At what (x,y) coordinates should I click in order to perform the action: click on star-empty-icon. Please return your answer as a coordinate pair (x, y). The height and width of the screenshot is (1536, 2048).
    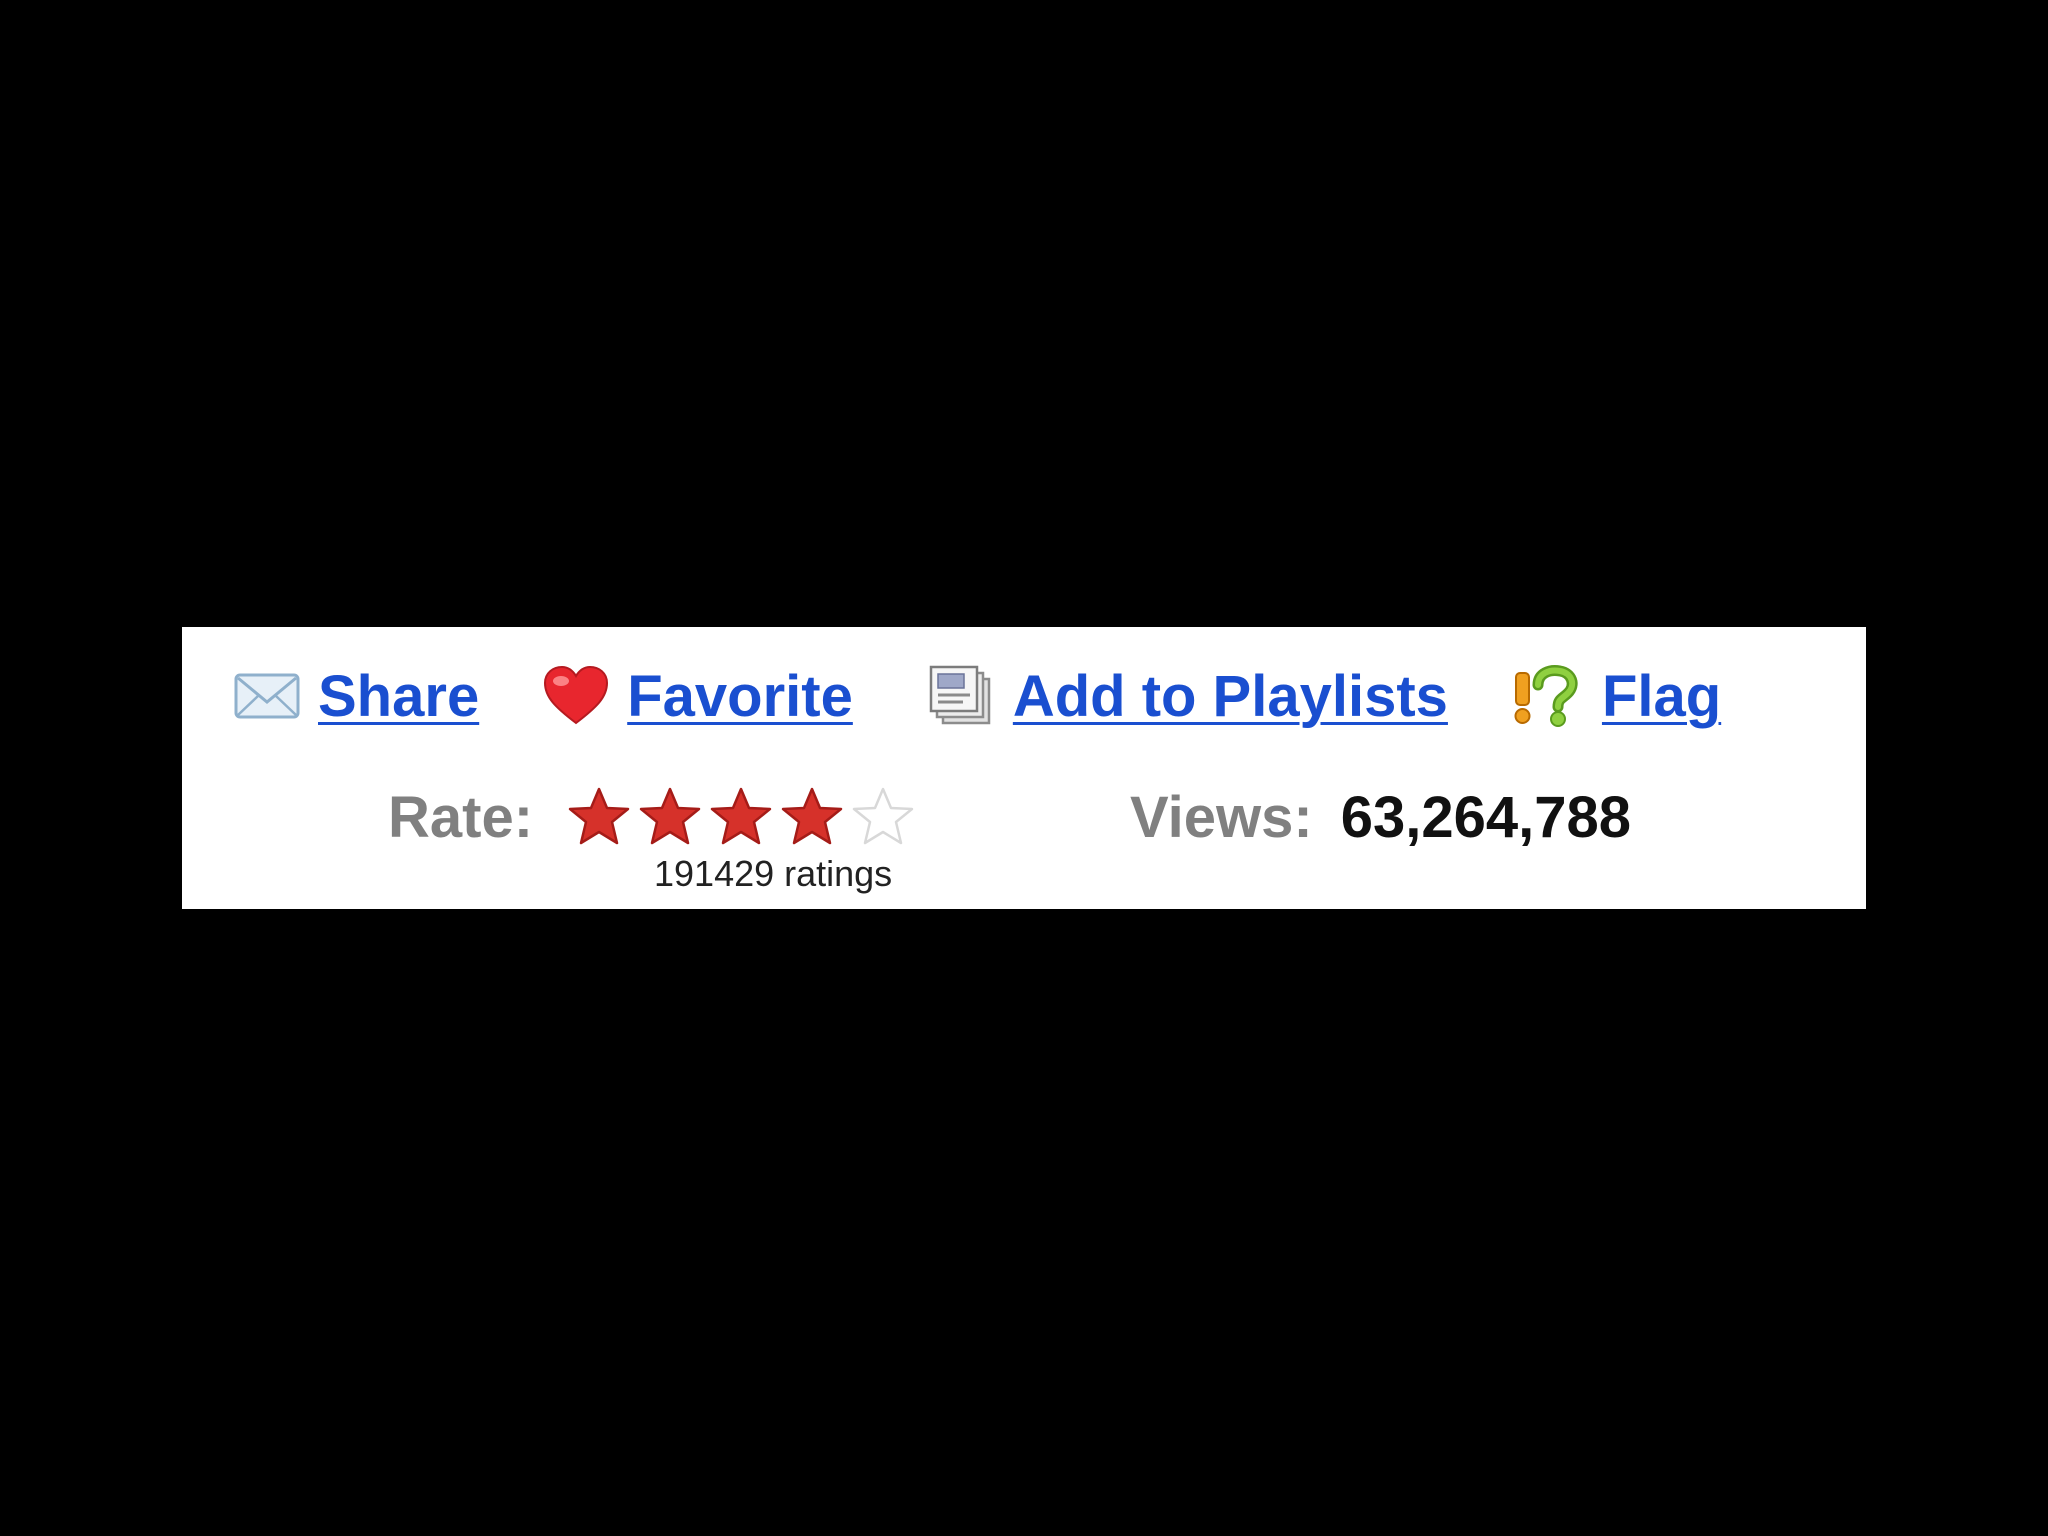
    Looking at the image, I should click on (883, 817).